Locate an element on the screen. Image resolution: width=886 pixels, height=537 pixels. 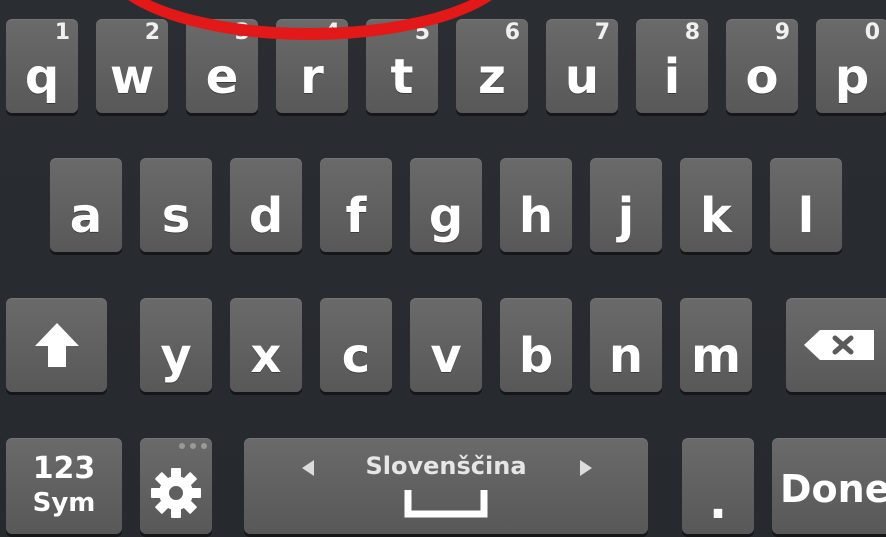
key-s: s is located at coordinates (176, 205).